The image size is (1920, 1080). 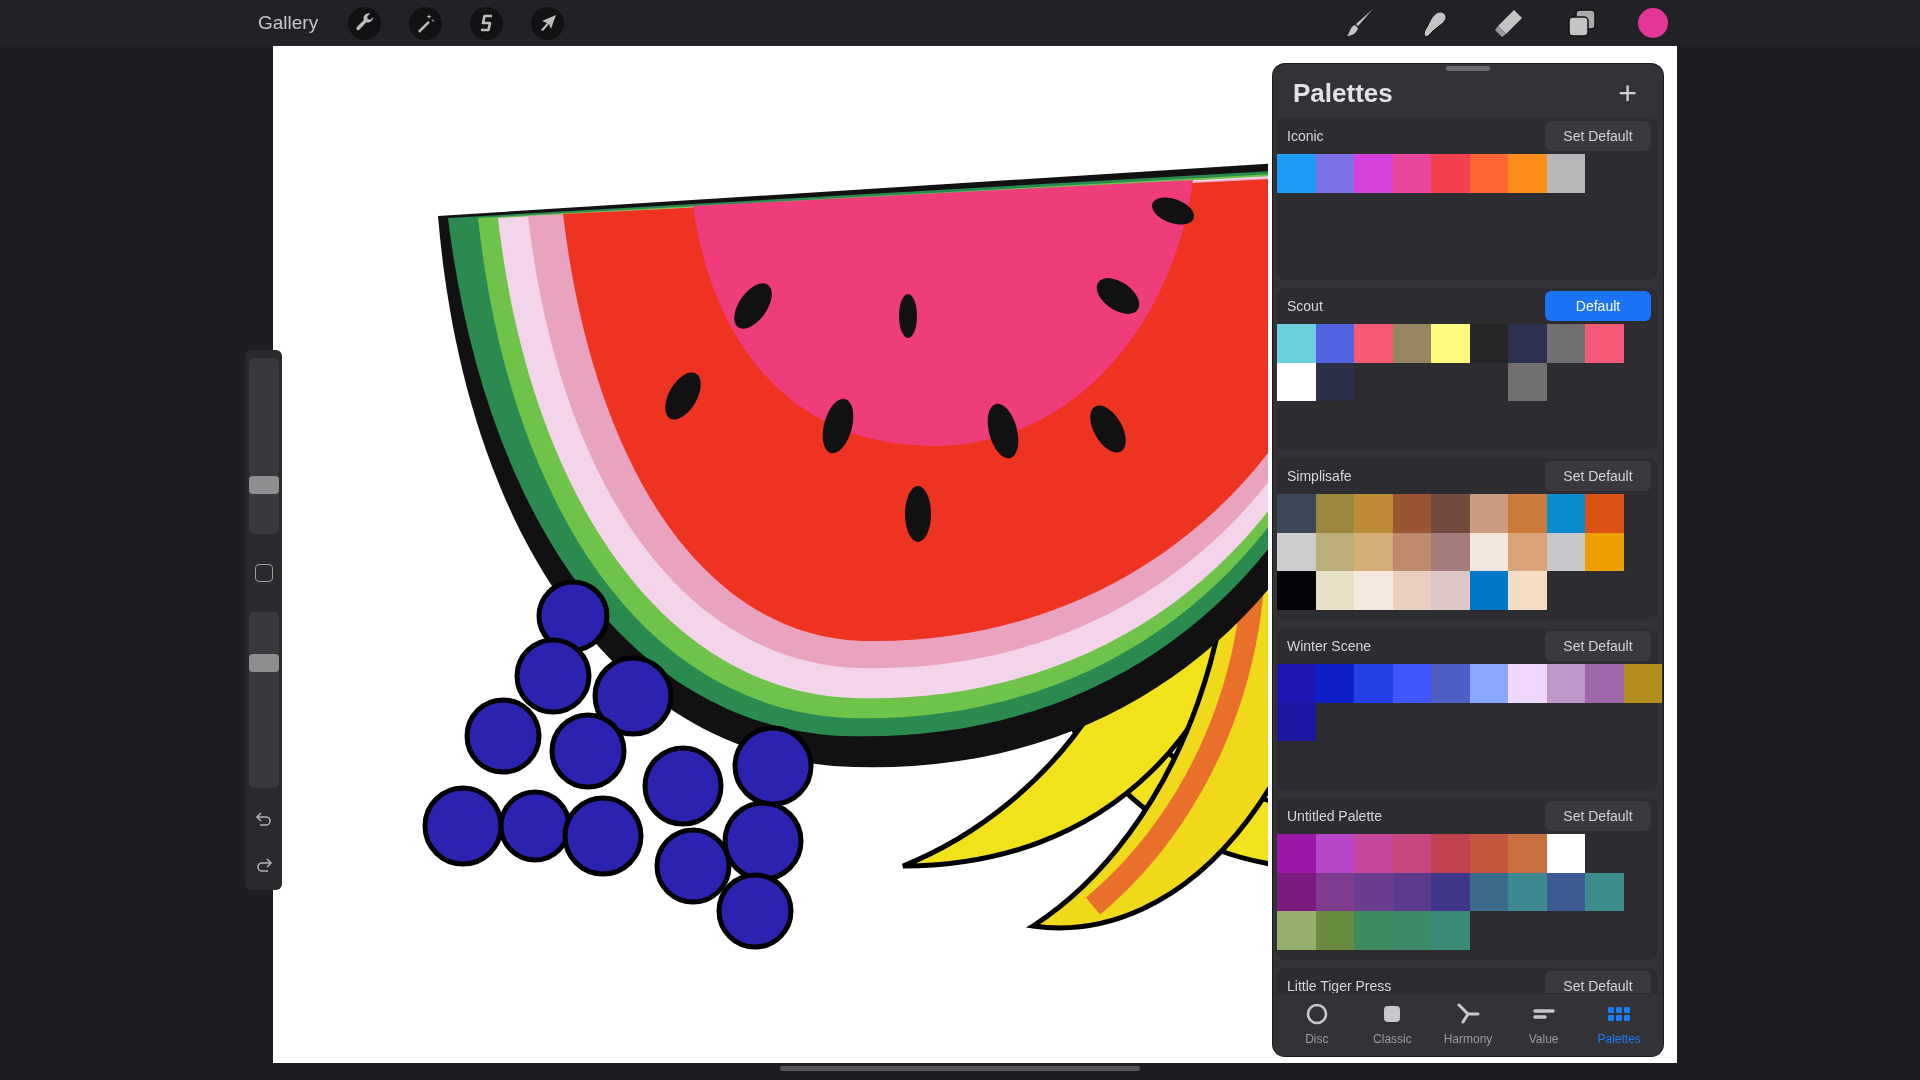 What do you see at coordinates (1305, 136) in the screenshot?
I see `palette-name: Iconic` at bounding box center [1305, 136].